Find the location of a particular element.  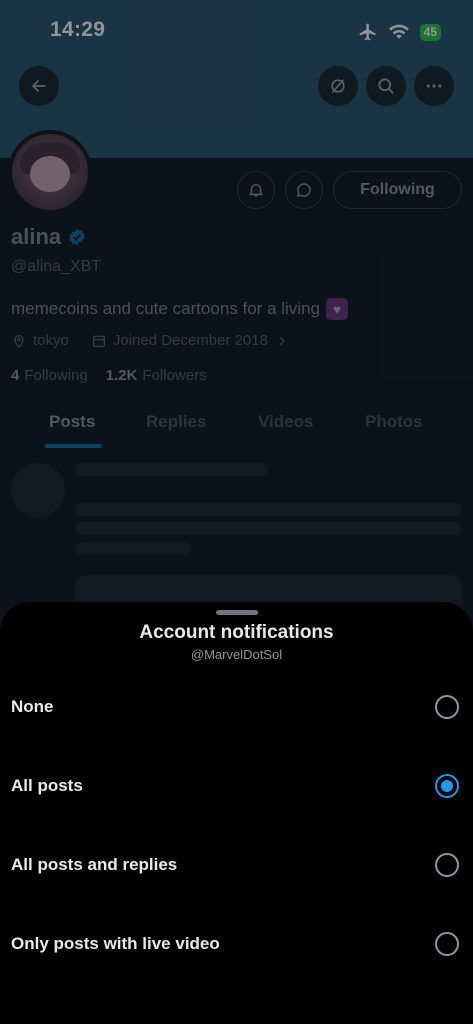

option-live-video: Only posts with live video is located at coordinates (236, 946).